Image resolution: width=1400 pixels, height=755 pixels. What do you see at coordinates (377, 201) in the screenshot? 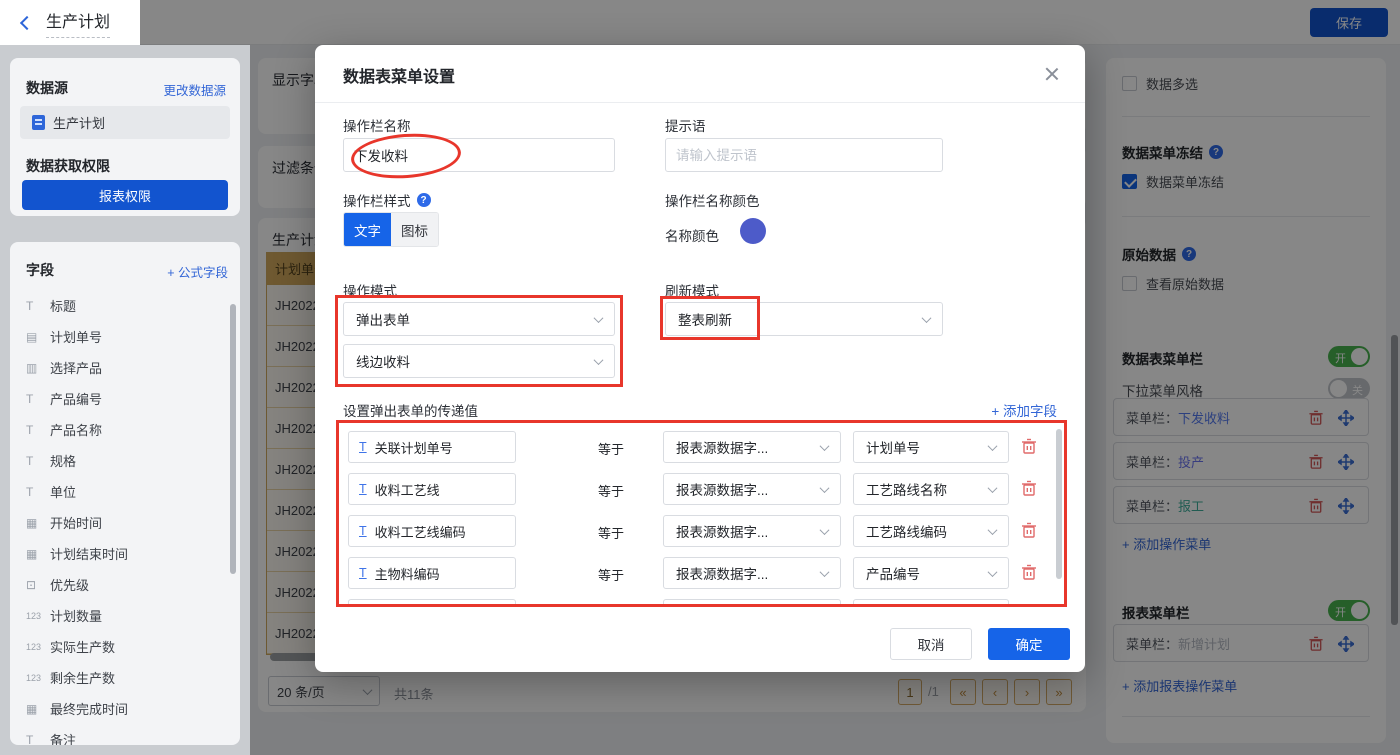
I see `style-label-text: 操作栏样式` at bounding box center [377, 201].